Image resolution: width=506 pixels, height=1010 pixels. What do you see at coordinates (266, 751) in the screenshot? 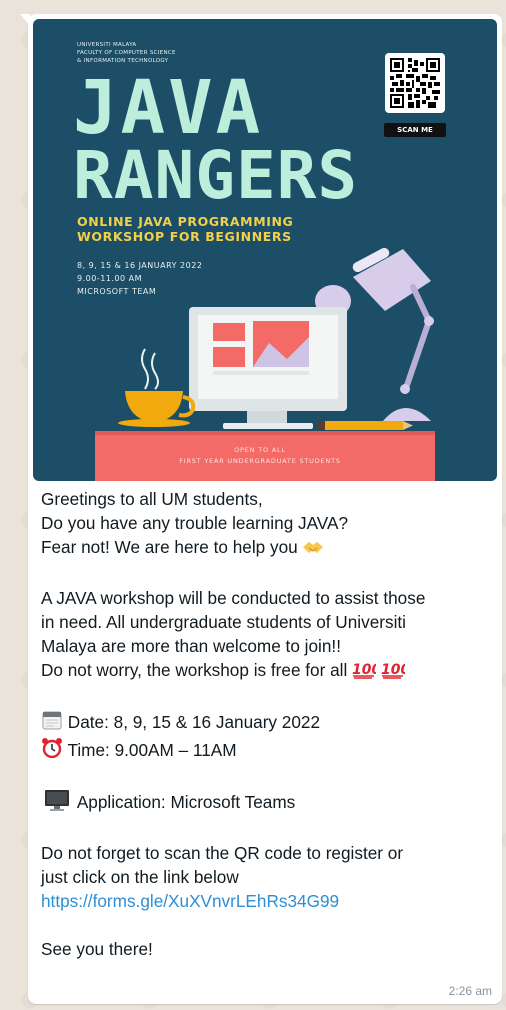
I see `event-time-line: Time: 9.00AM – 11AM` at bounding box center [266, 751].